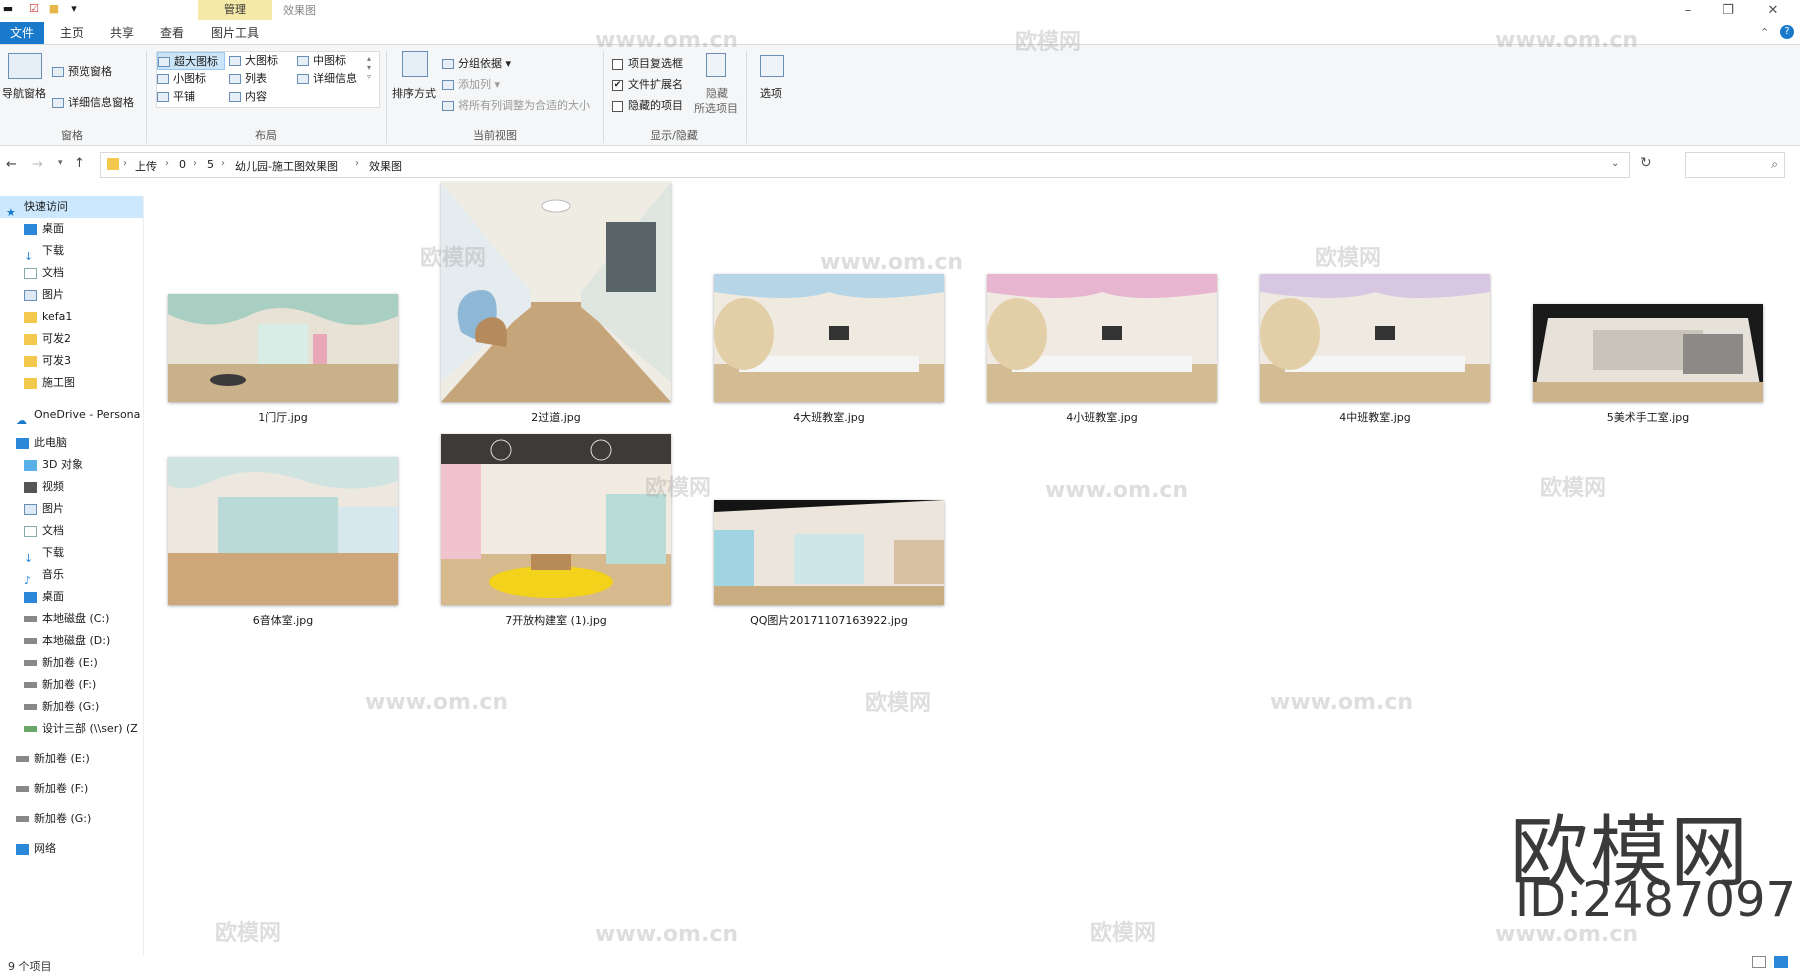  I want to click on navigation-pane-icon, so click(25, 66).